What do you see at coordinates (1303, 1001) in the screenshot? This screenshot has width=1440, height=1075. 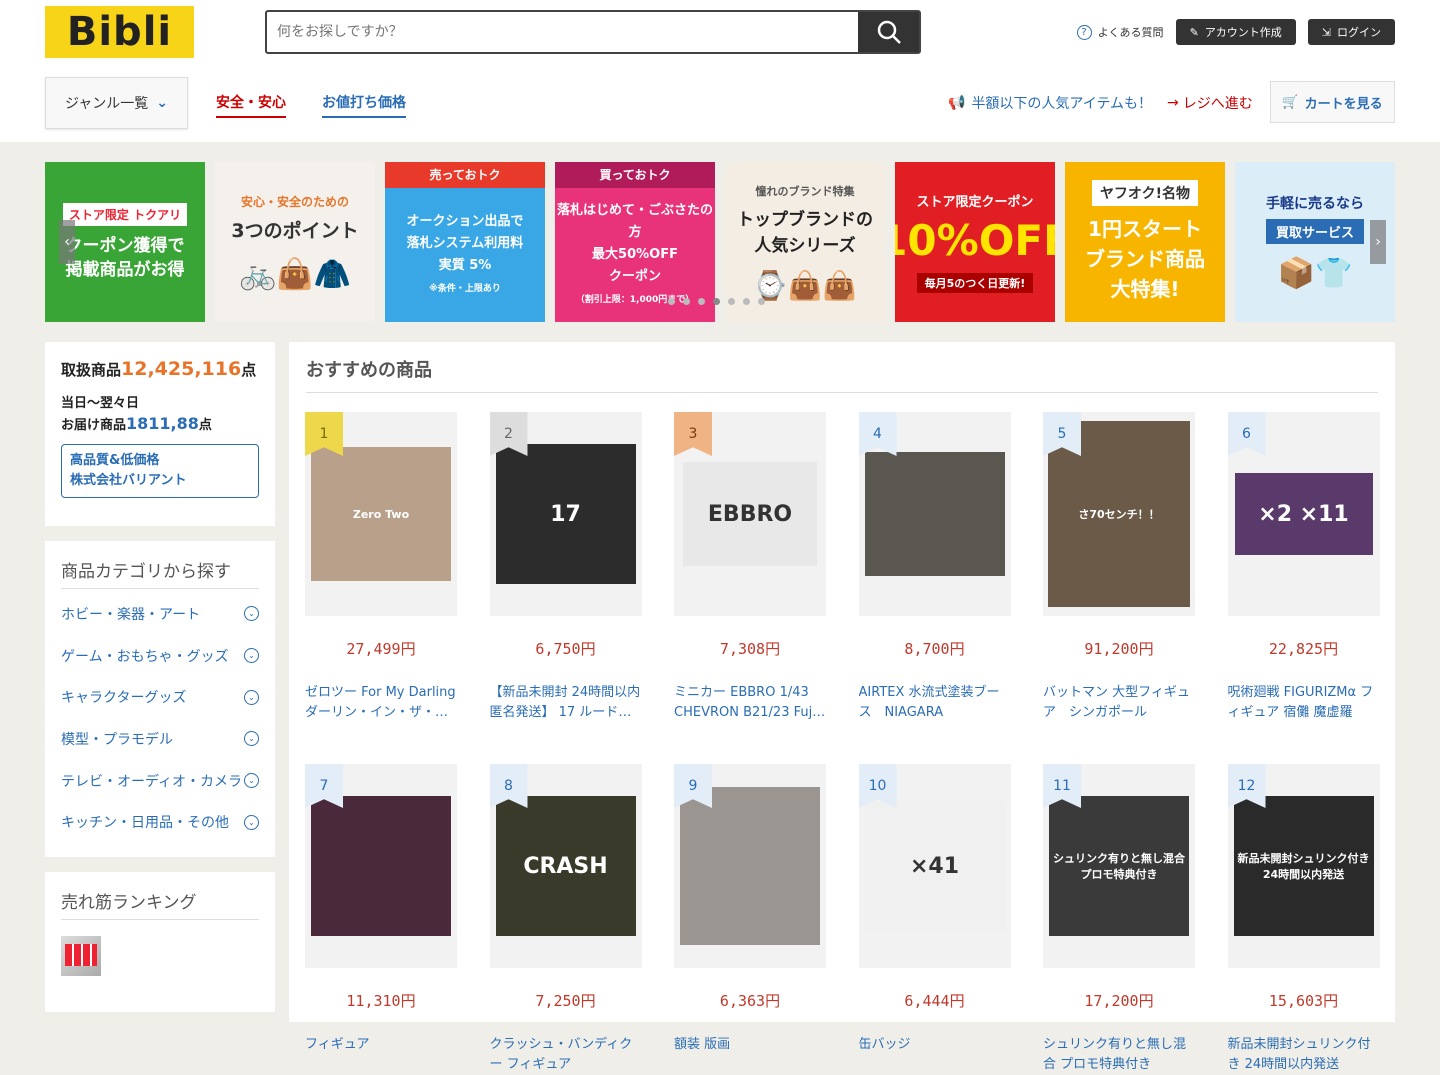 I see `product-price: 15,603円` at bounding box center [1303, 1001].